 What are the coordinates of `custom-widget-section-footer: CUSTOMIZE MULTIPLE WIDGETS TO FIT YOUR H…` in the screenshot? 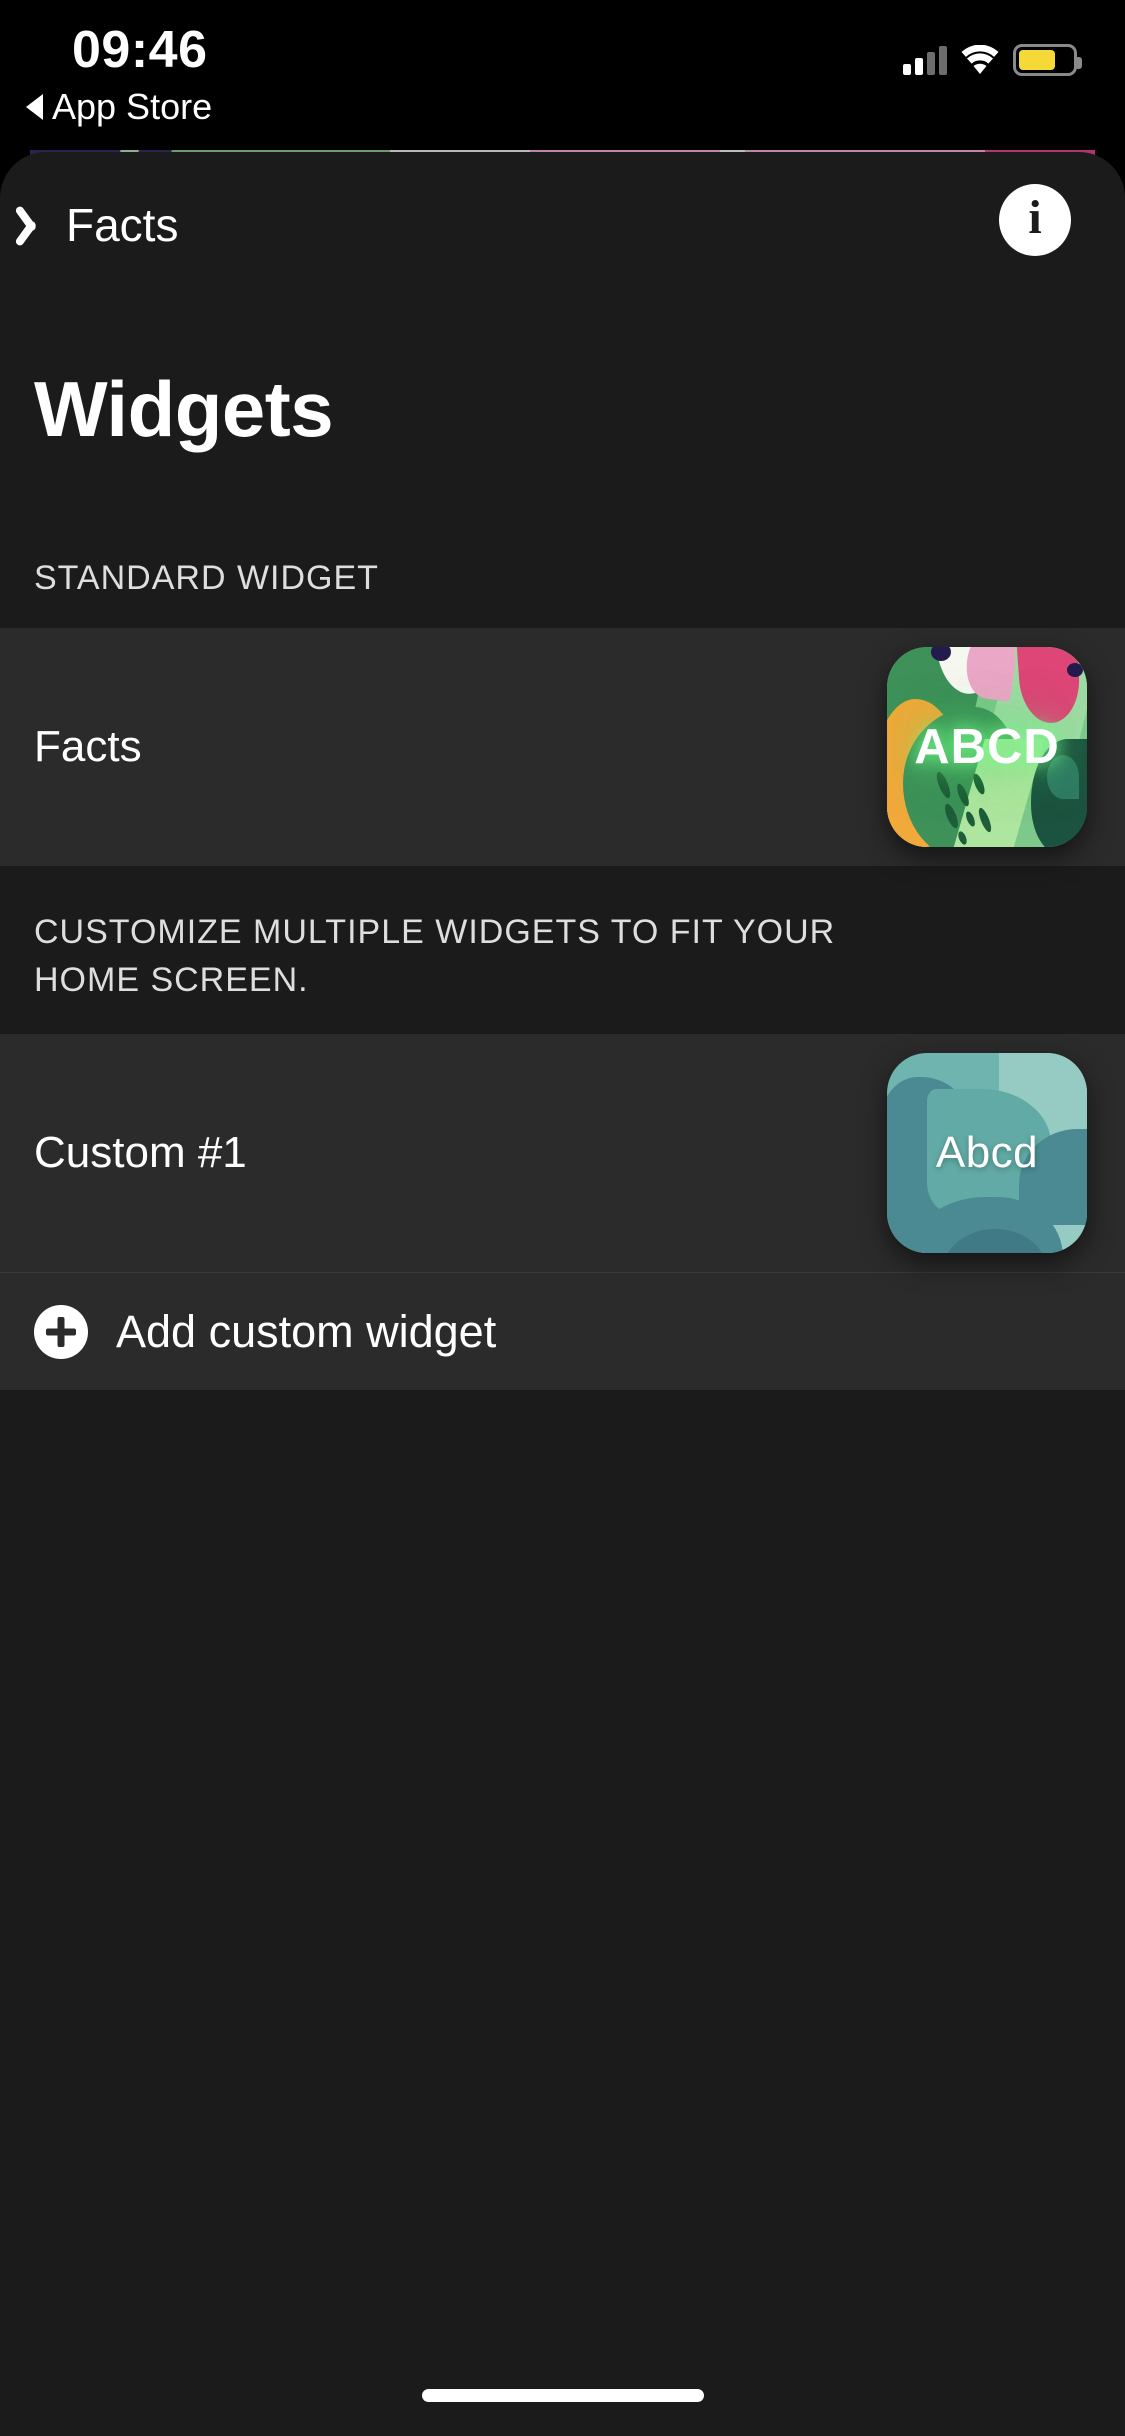 It's located at (435, 956).